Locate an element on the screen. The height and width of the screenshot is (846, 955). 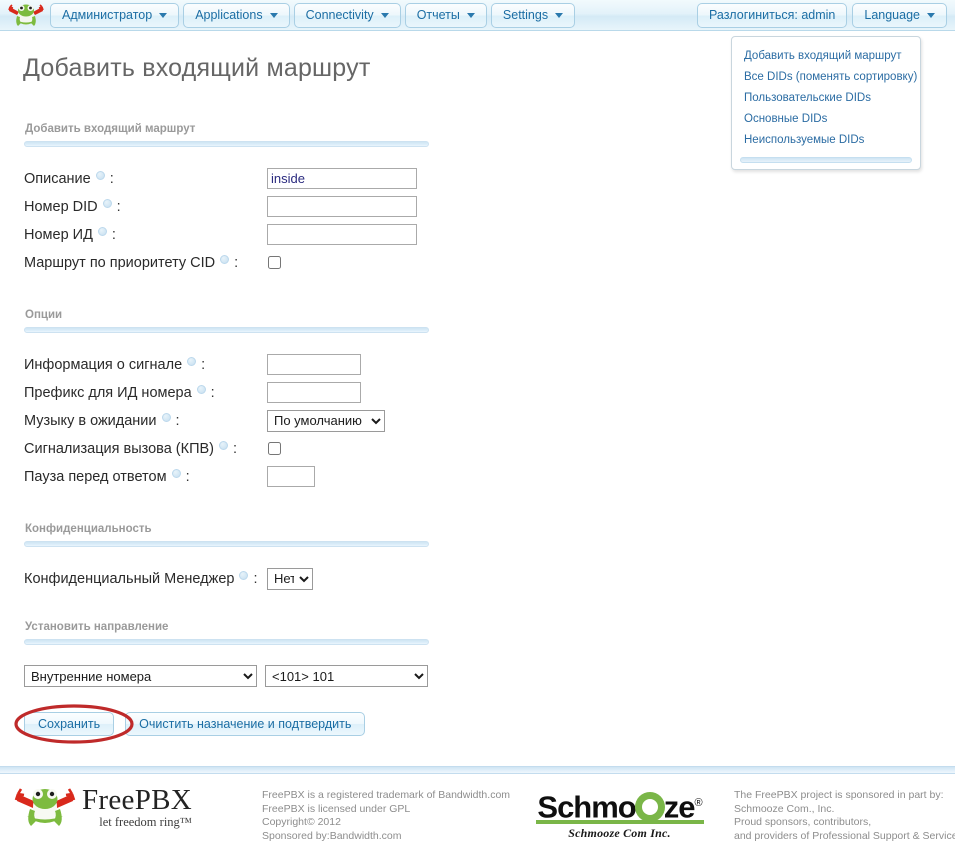
label-pause-before-answer: Пауза перед ответом : is located at coordinates (107, 476).